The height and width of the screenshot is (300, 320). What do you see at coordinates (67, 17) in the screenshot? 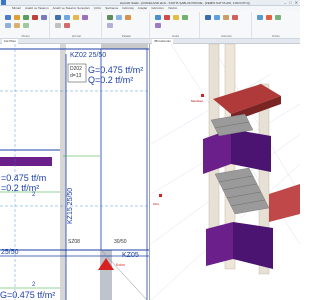
I see `dimension-icon` at bounding box center [67, 17].